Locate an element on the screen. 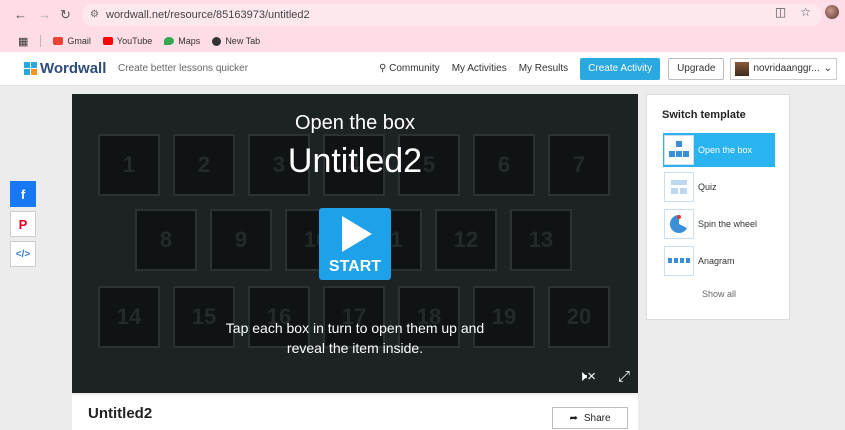  template-label: Anagram is located at coordinates (716, 261).